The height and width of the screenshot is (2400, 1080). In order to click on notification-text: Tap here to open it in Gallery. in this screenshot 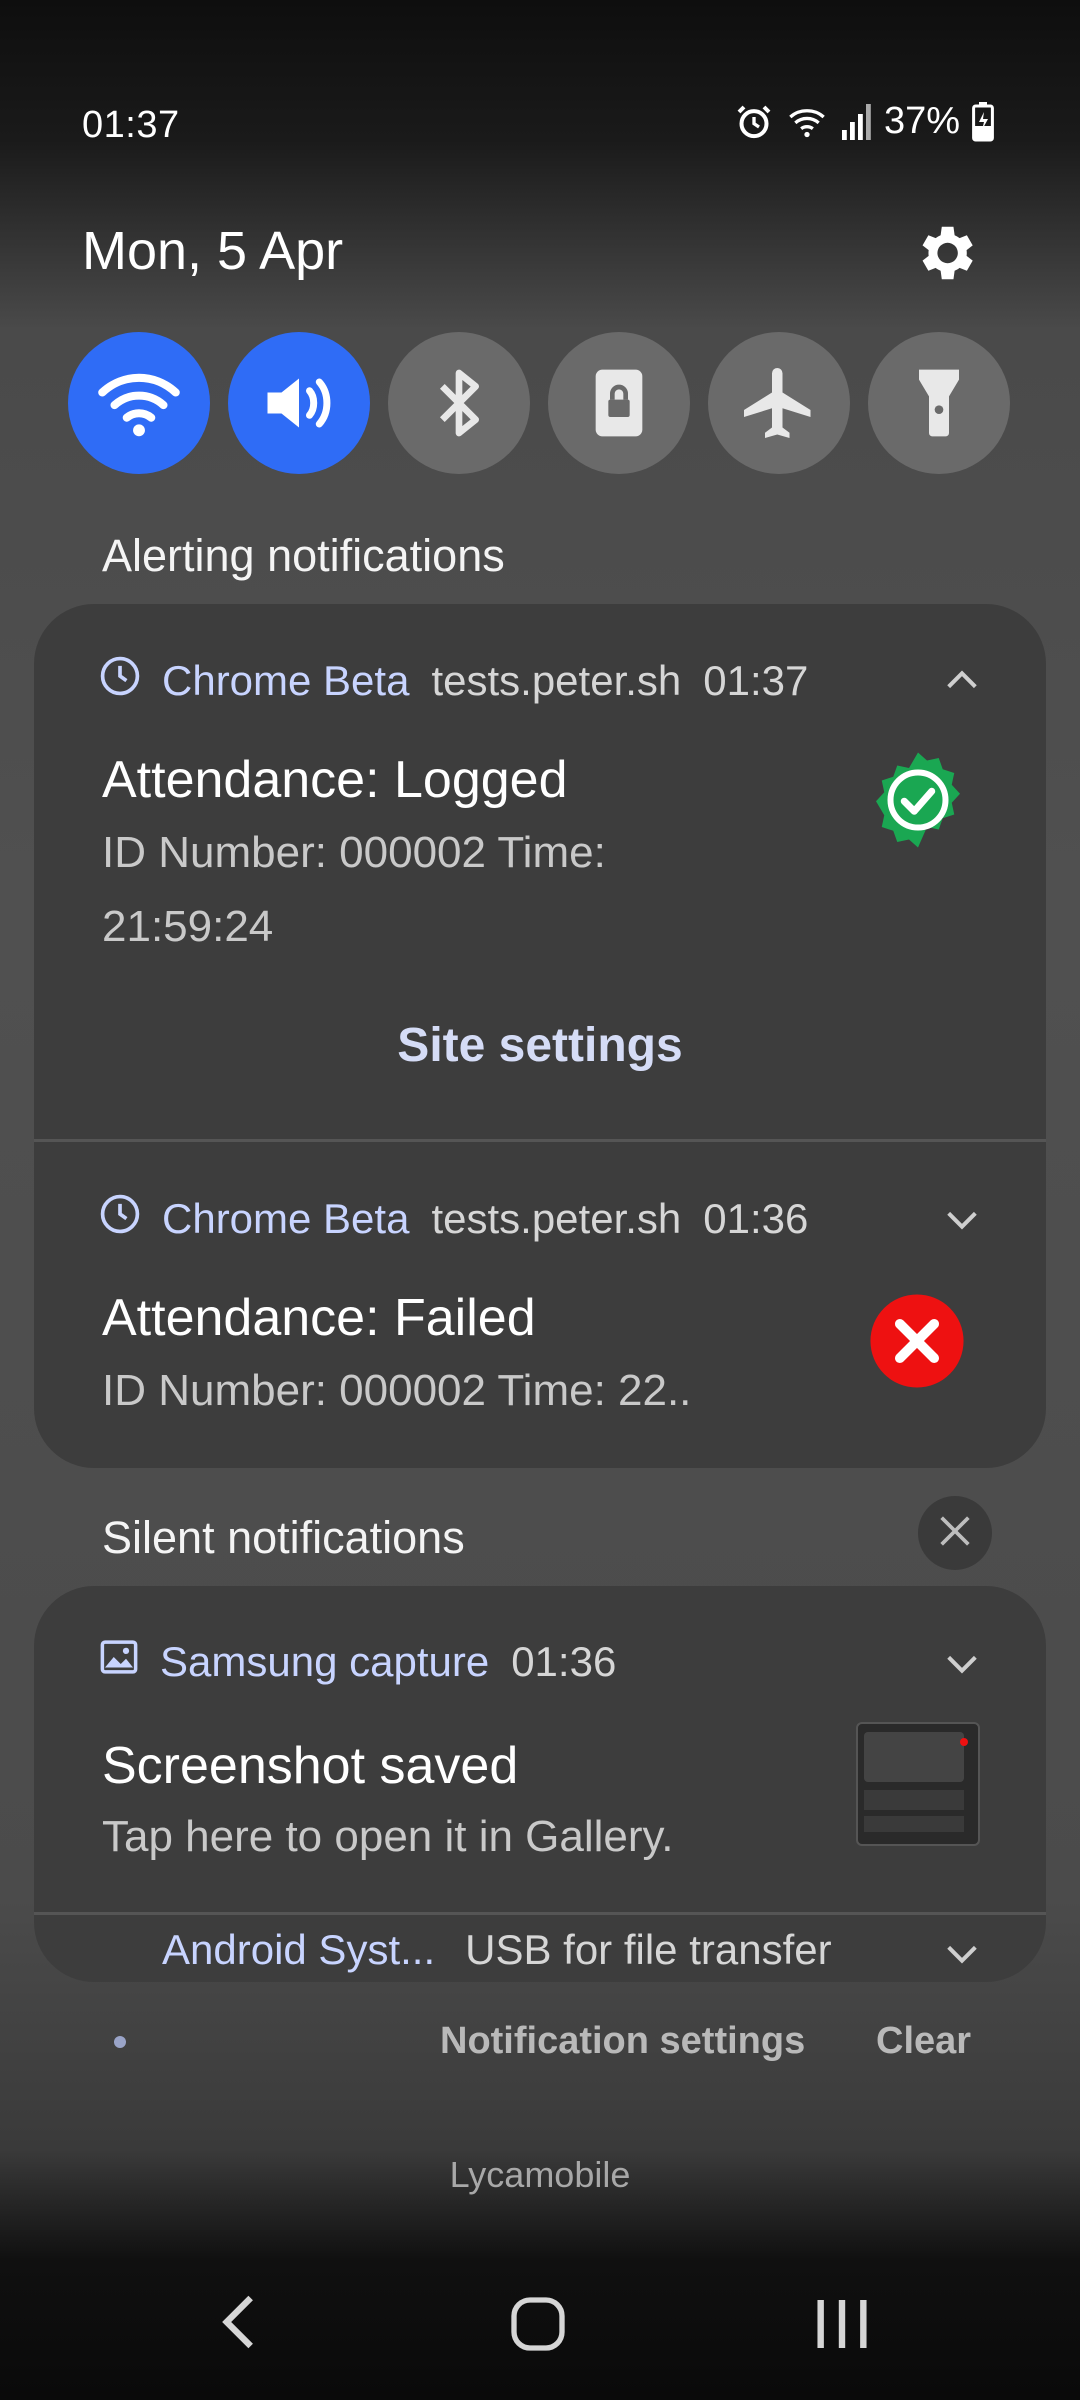, I will do `click(388, 1836)`.